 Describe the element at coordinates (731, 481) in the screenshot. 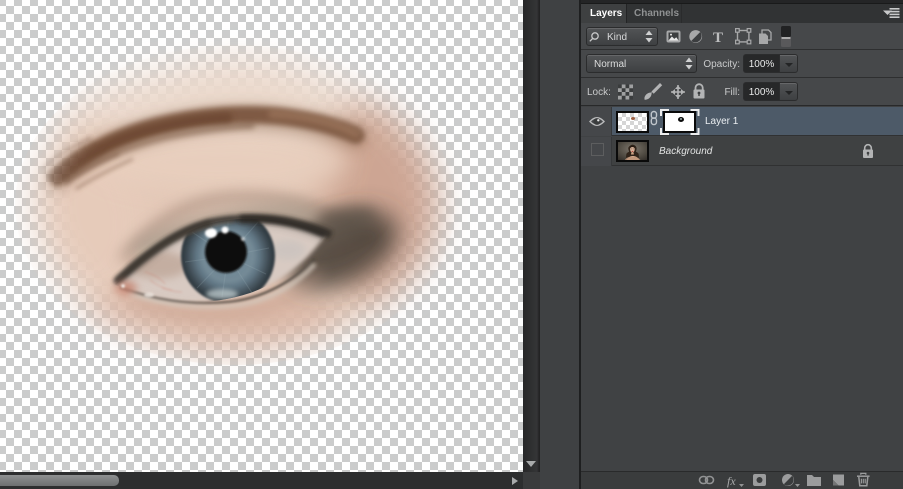

I see `svg-text: fx` at that location.